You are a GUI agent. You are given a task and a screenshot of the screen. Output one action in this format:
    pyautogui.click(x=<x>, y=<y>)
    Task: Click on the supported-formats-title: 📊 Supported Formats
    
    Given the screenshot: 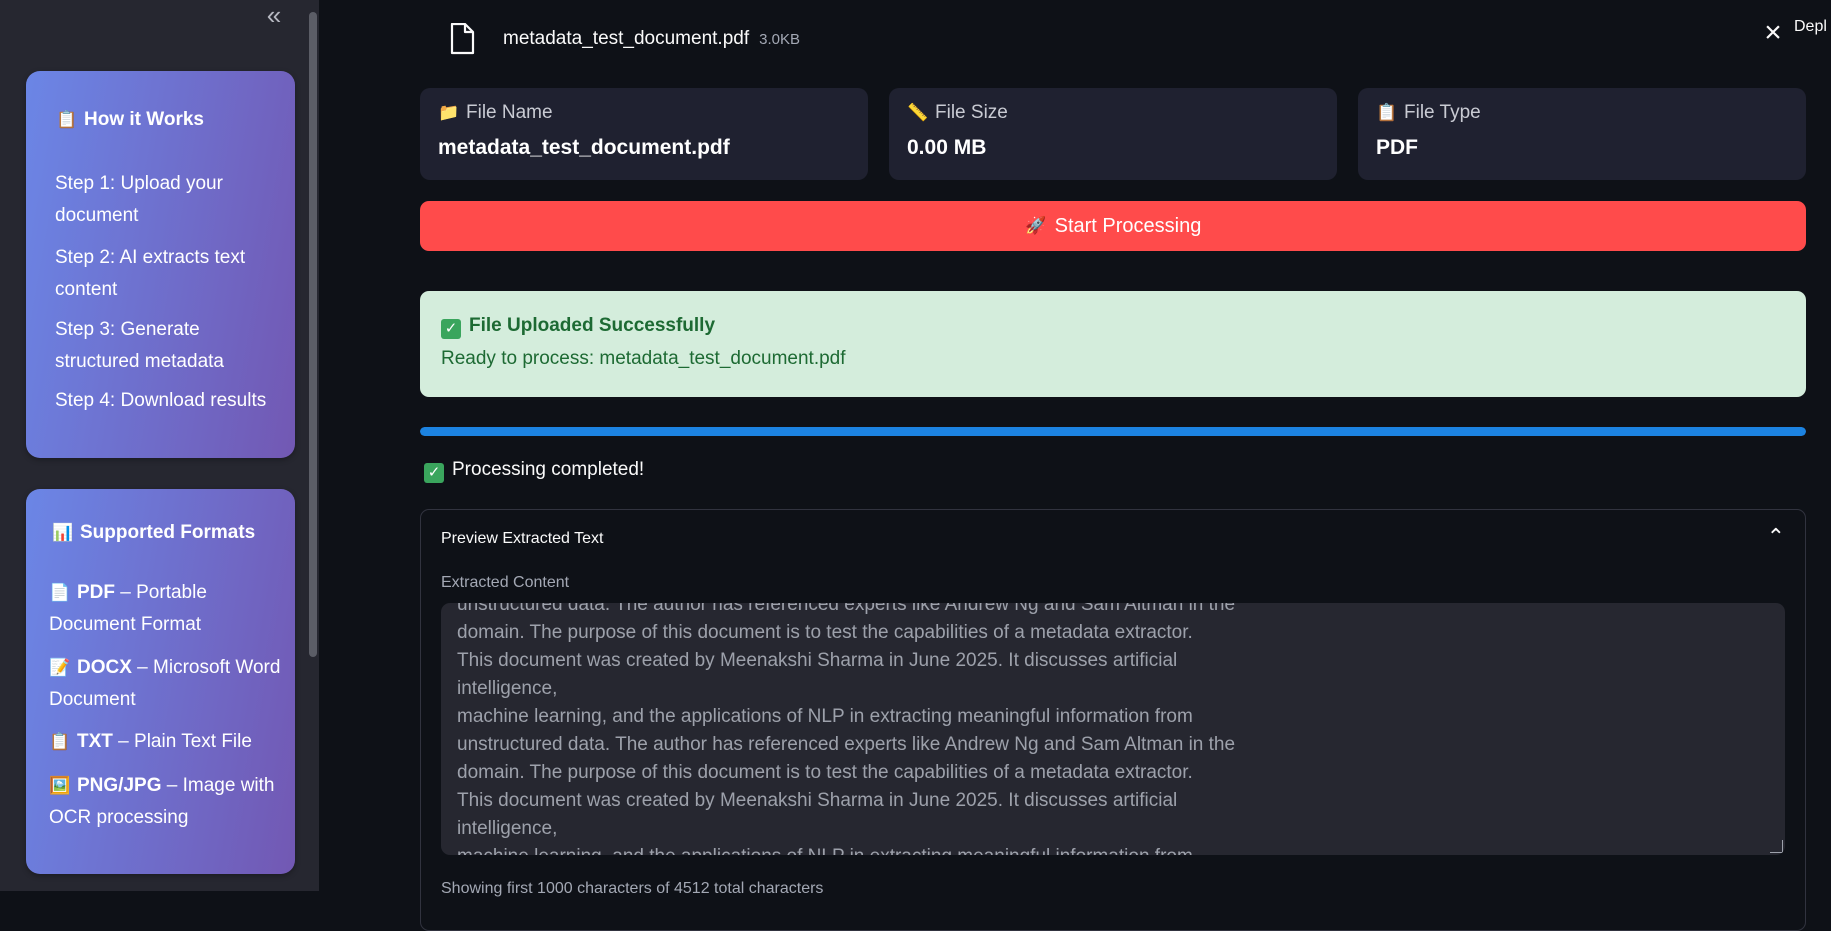 What is the action you would take?
    pyautogui.click(x=154, y=532)
    